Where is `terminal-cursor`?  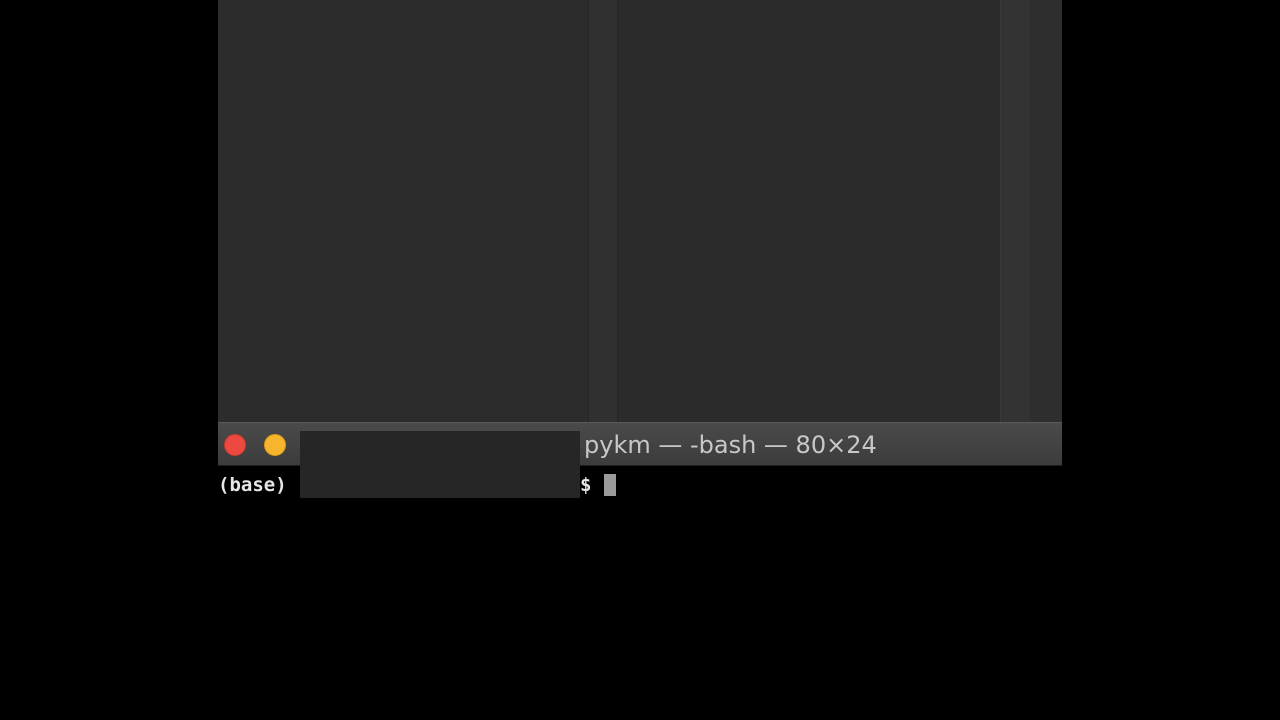
terminal-cursor is located at coordinates (610, 485).